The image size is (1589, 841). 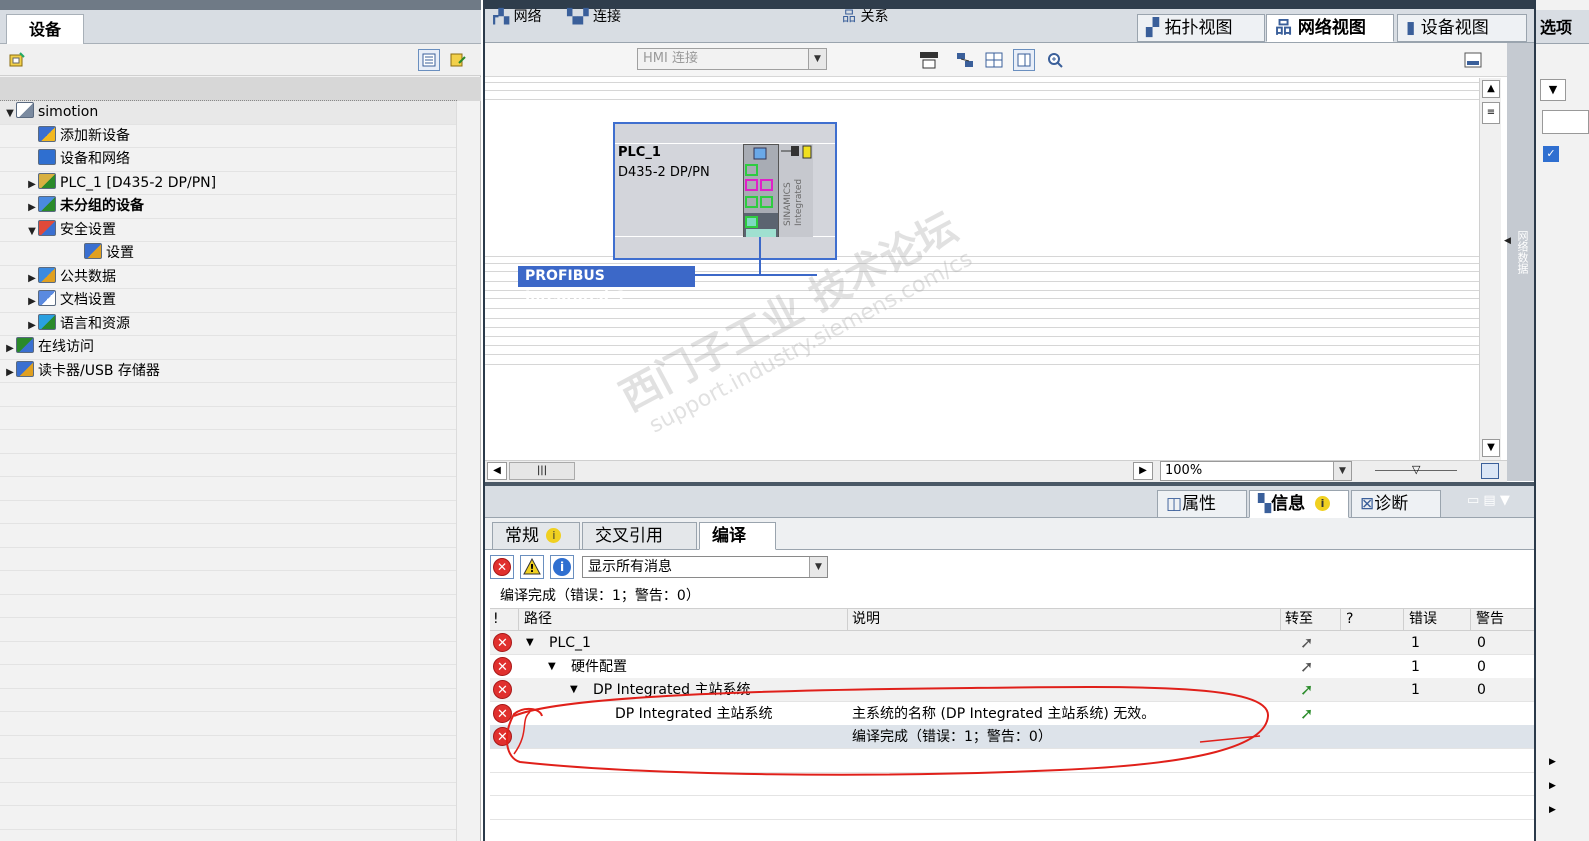 I want to click on scroll-thumb: ≡, so click(x=1491, y=113).